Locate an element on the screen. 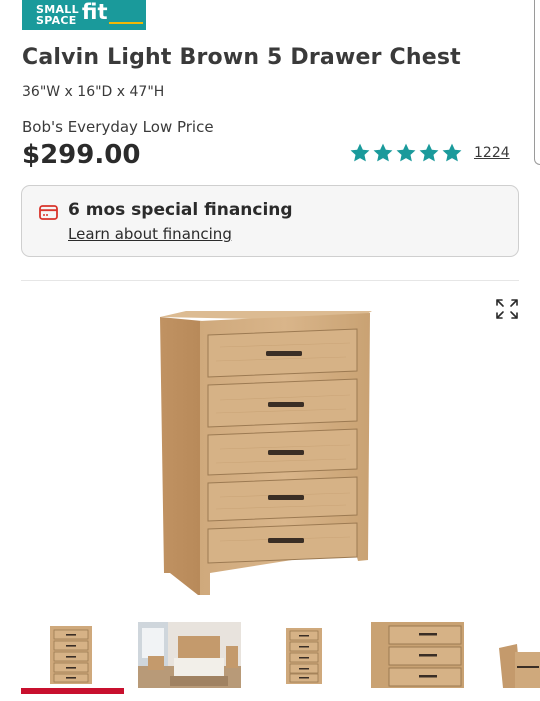 Image resolution: width=540 pixels, height=701 pixels. credit-card-icon is located at coordinates (48, 212).